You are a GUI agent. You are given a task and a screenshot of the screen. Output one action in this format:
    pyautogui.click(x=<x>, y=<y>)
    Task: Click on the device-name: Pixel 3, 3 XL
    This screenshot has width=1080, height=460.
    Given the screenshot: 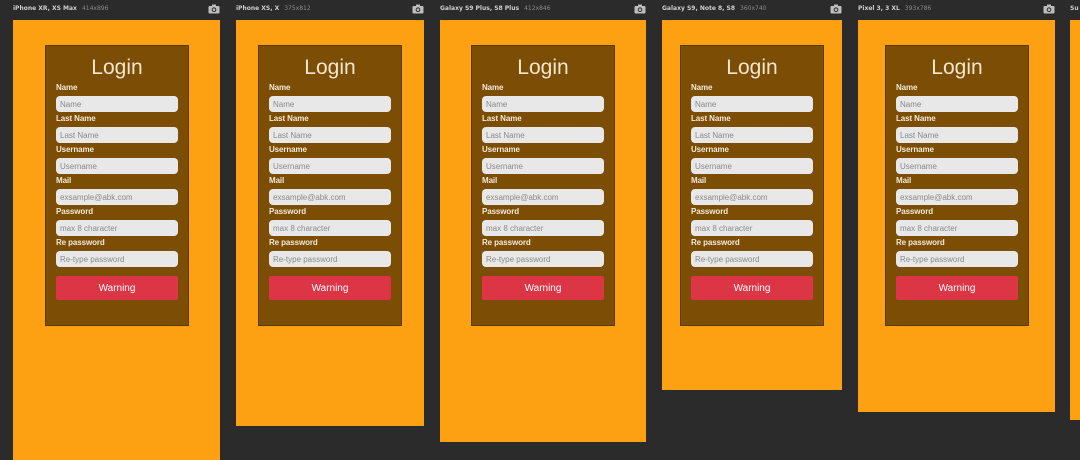 What is the action you would take?
    pyautogui.click(x=879, y=8)
    